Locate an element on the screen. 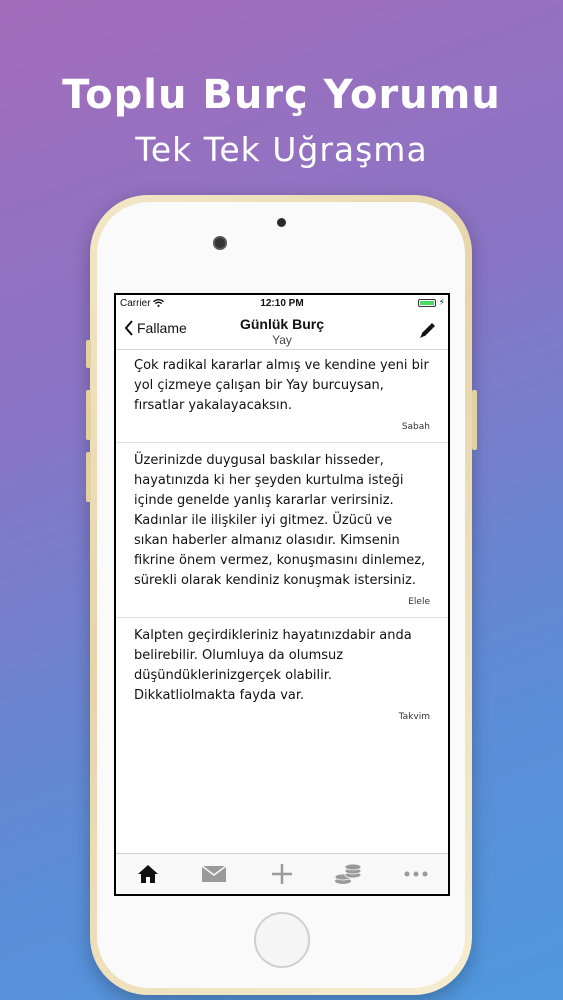  promo-title: Toplu Burç Yorumu is located at coordinates (281, 95).